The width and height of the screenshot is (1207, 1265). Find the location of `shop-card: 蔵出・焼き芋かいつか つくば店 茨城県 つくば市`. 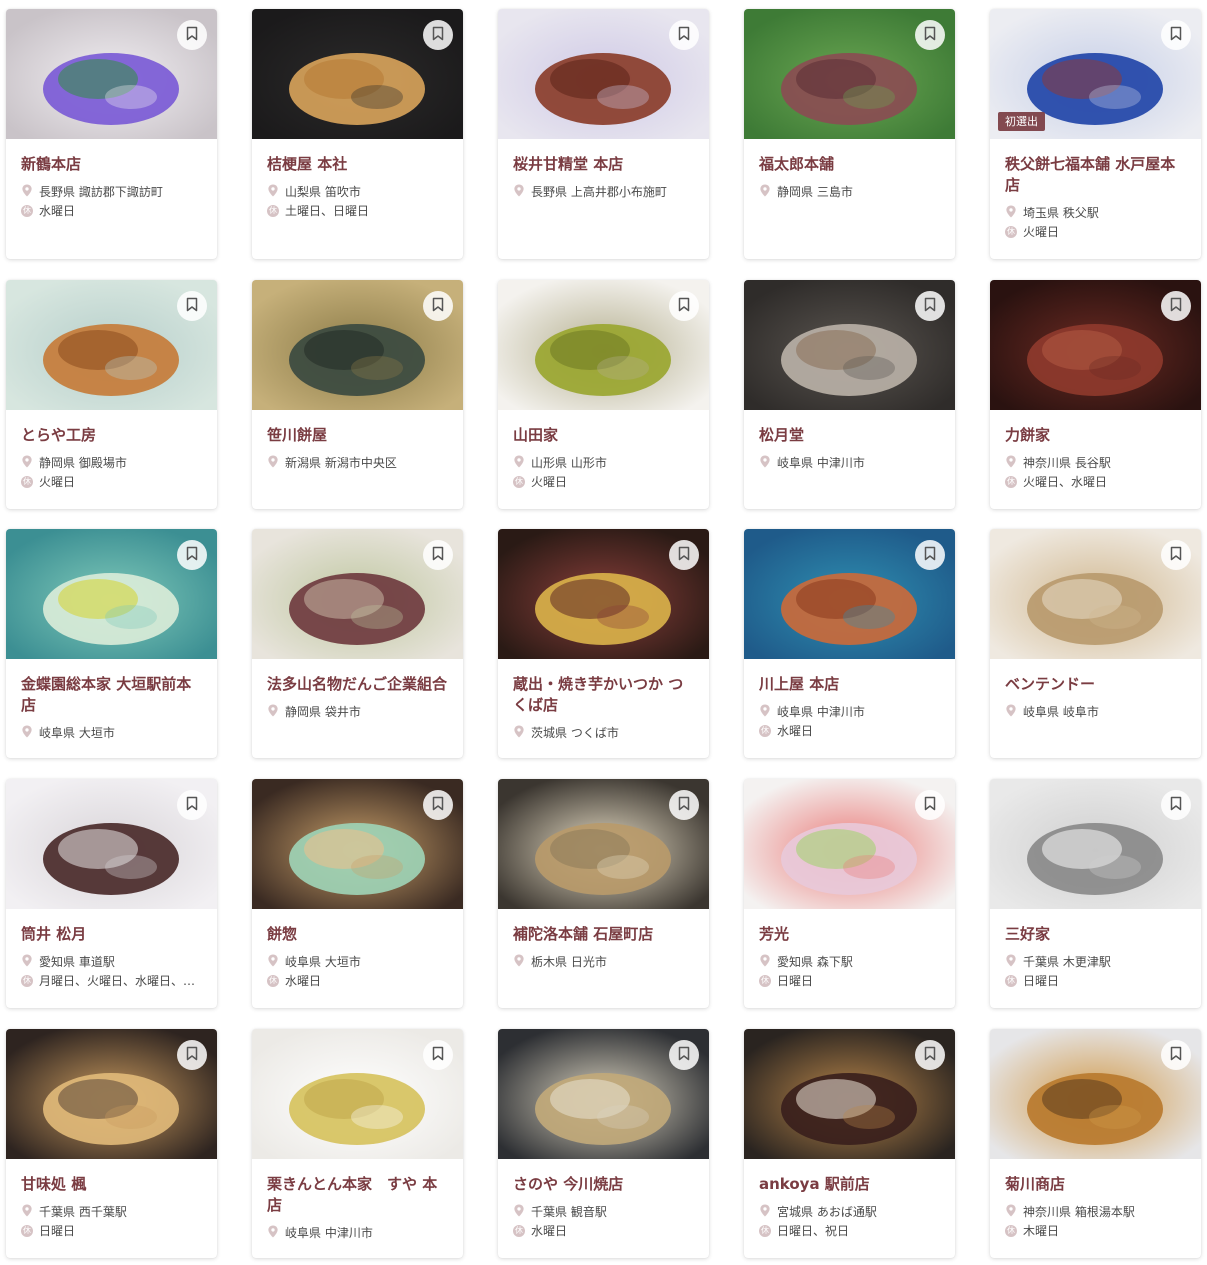

shop-card: 蔵出・焼き芋かいつか つくば店 茨城県 つくば市 is located at coordinates (603, 643).